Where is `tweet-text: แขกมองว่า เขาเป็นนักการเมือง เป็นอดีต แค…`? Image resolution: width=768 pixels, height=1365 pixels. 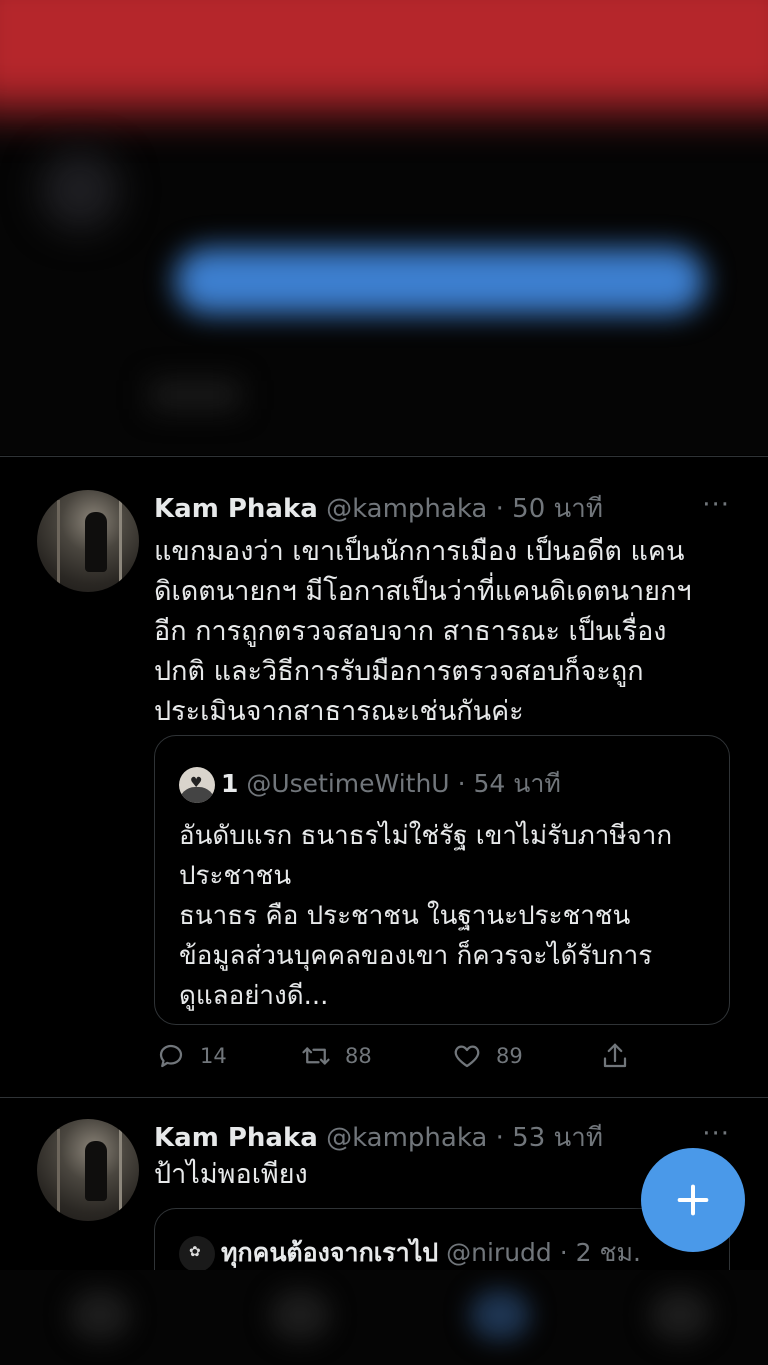 tweet-text: แขกมองว่า เขาเป็นนักการเมือง เป็นอดีต แค… is located at coordinates (423, 631).